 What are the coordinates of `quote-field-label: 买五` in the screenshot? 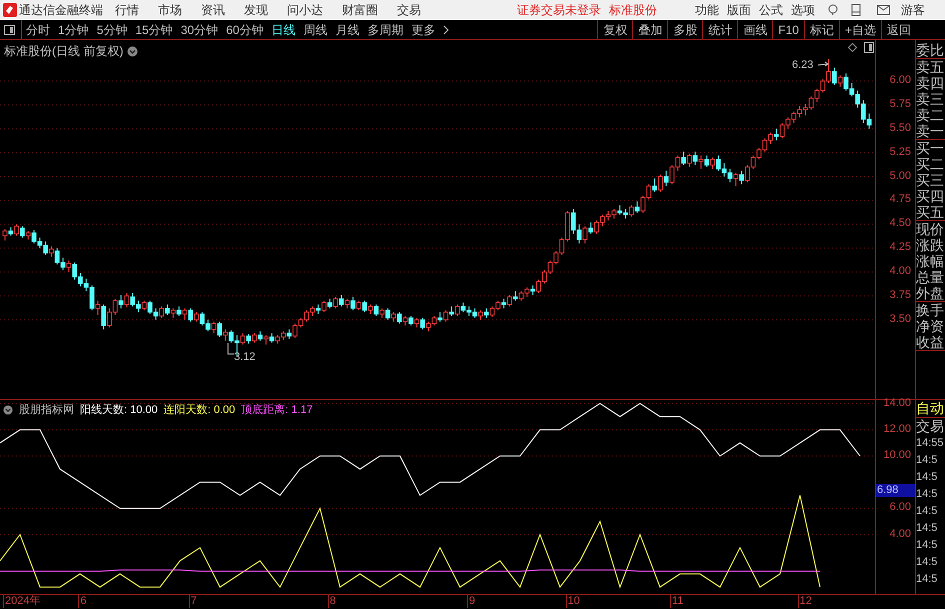 It's located at (930, 212).